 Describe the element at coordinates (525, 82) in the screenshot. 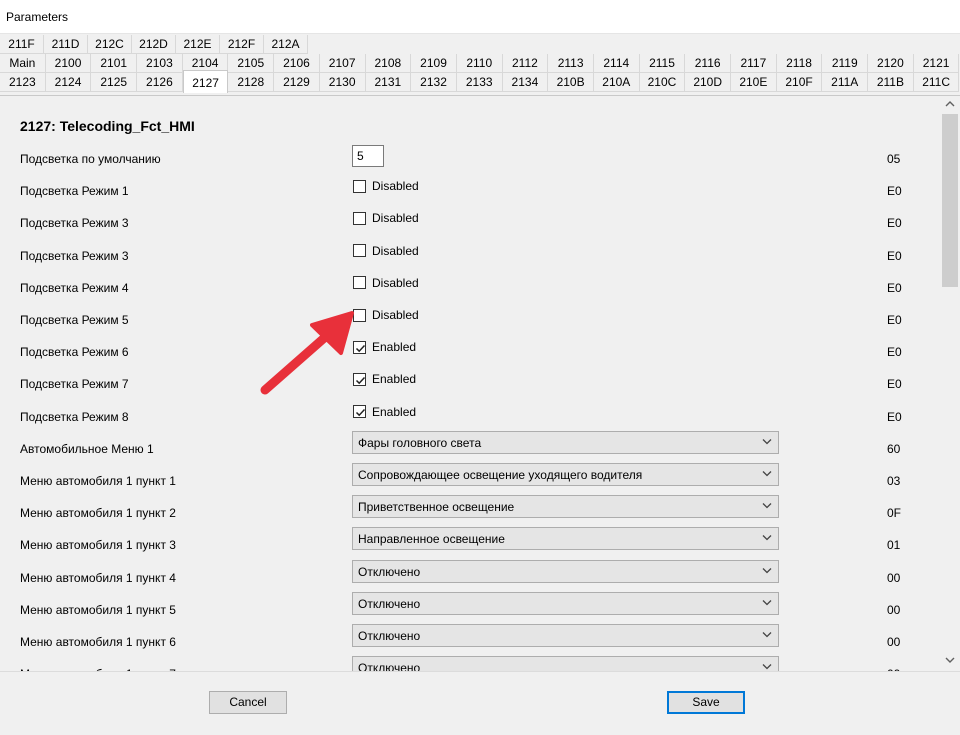

I see `tab-2134: 2134` at that location.